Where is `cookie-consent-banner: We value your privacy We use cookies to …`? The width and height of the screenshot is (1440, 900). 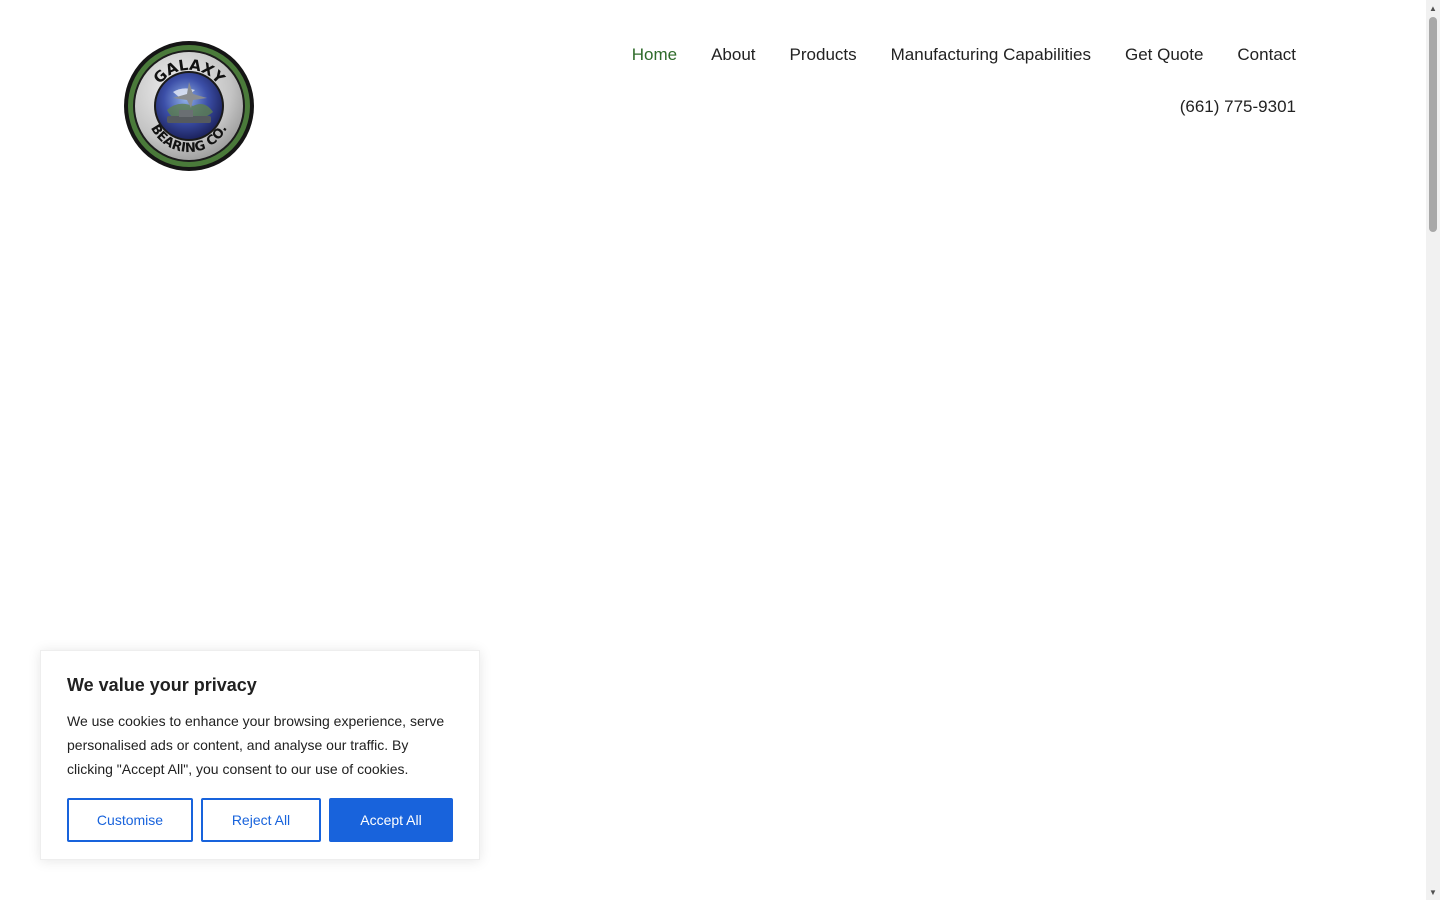
cookie-consent-banner: We value your privacy We use cookies to … is located at coordinates (260, 755).